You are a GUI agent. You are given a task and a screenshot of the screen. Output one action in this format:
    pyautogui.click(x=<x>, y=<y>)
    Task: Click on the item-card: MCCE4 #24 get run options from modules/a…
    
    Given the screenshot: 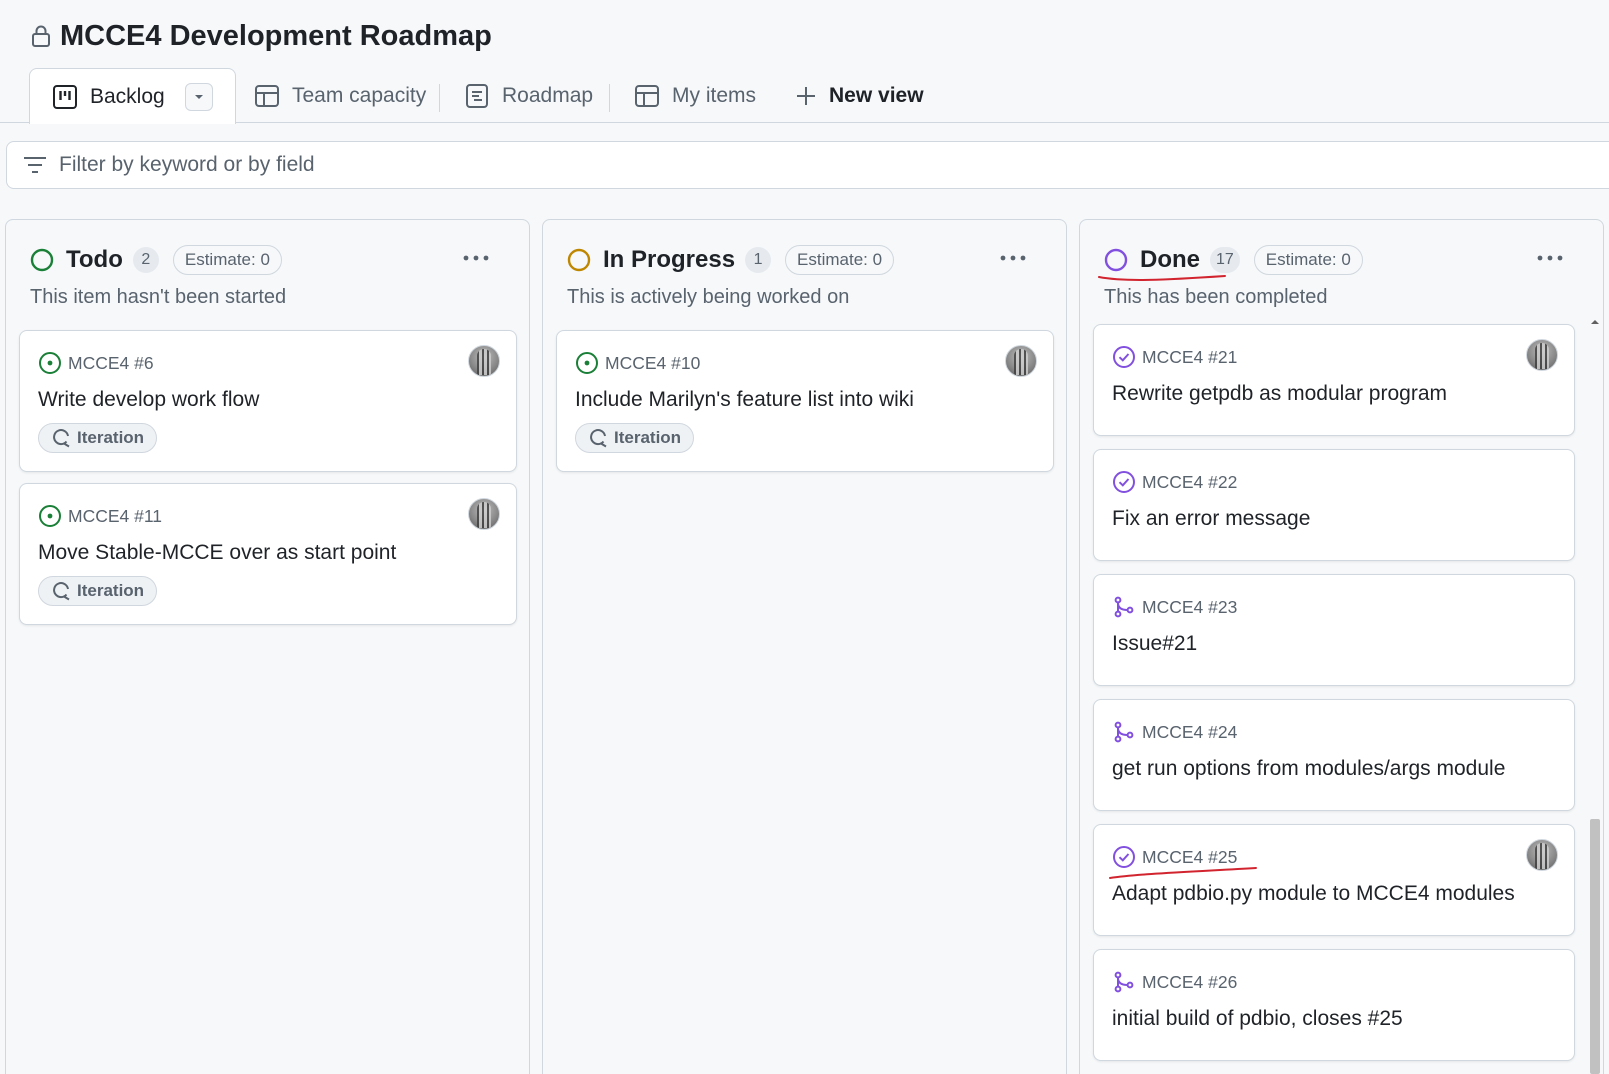 What is the action you would take?
    pyautogui.click(x=1334, y=755)
    